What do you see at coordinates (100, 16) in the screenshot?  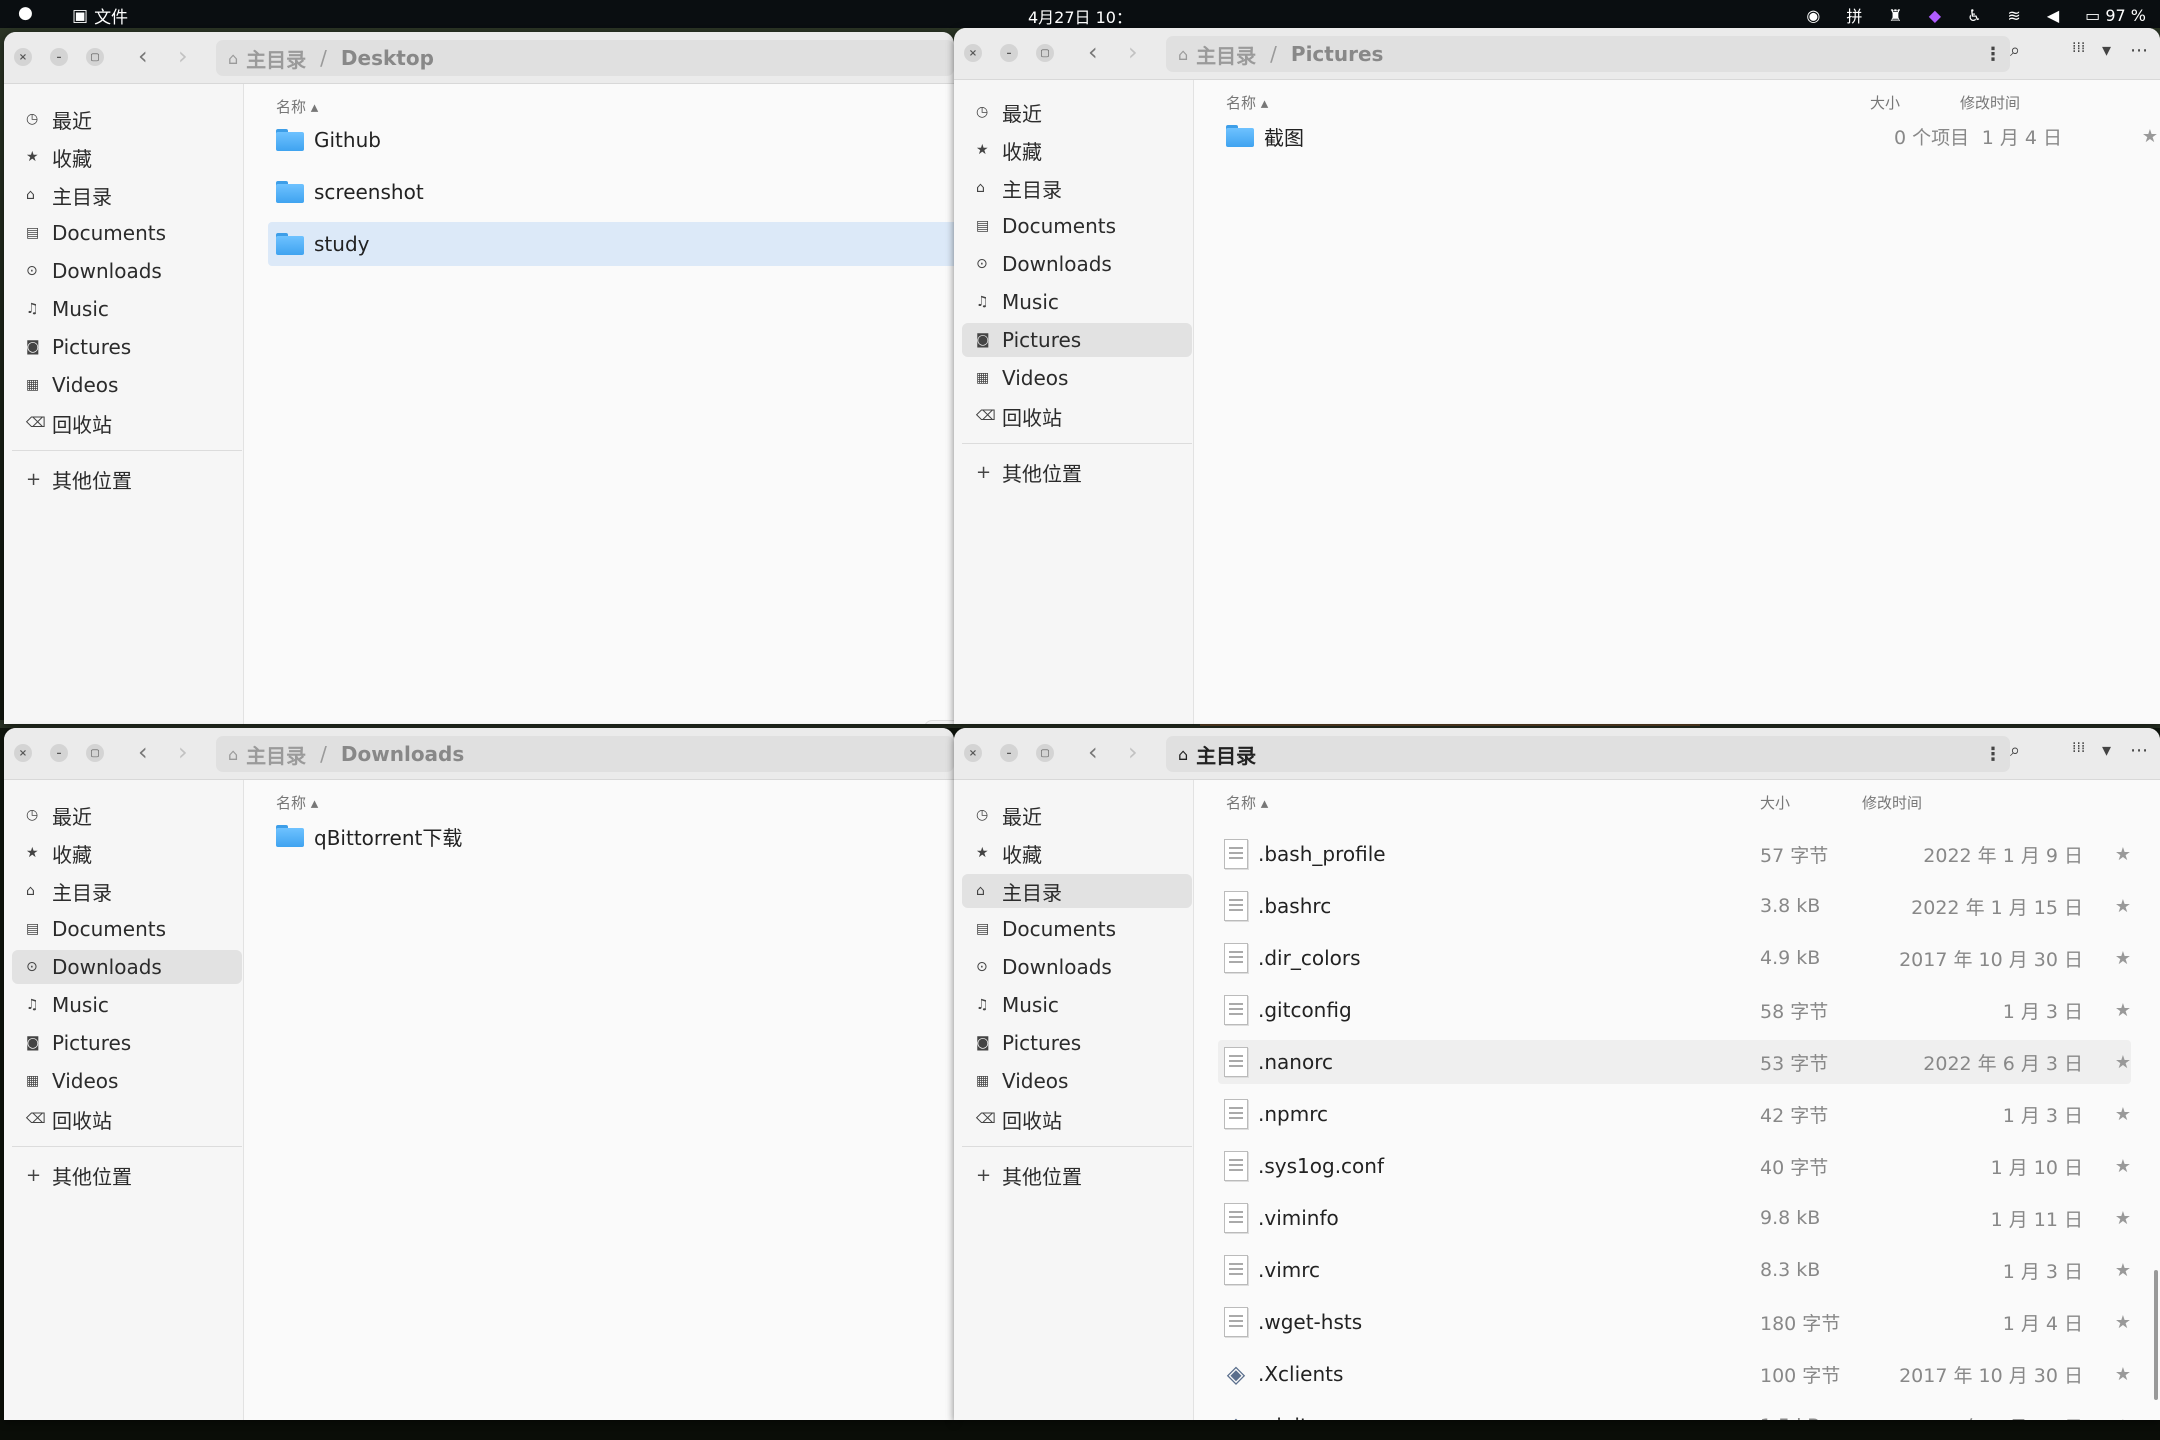 I see `app-menu: ▣ 文件` at bounding box center [100, 16].